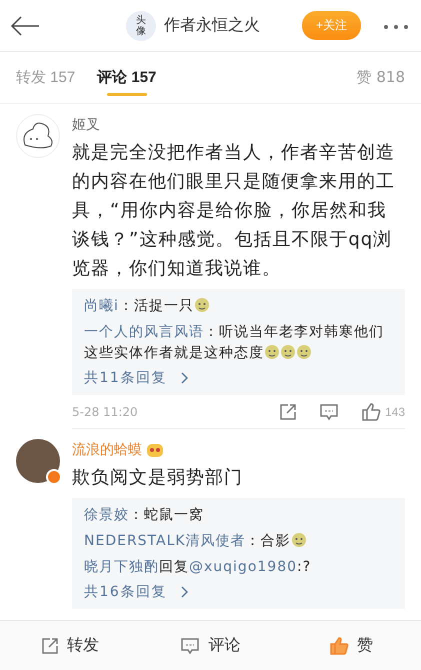 This screenshot has height=670, width=421. What do you see at coordinates (70, 645) in the screenshot?
I see `share-button: 转发` at bounding box center [70, 645].